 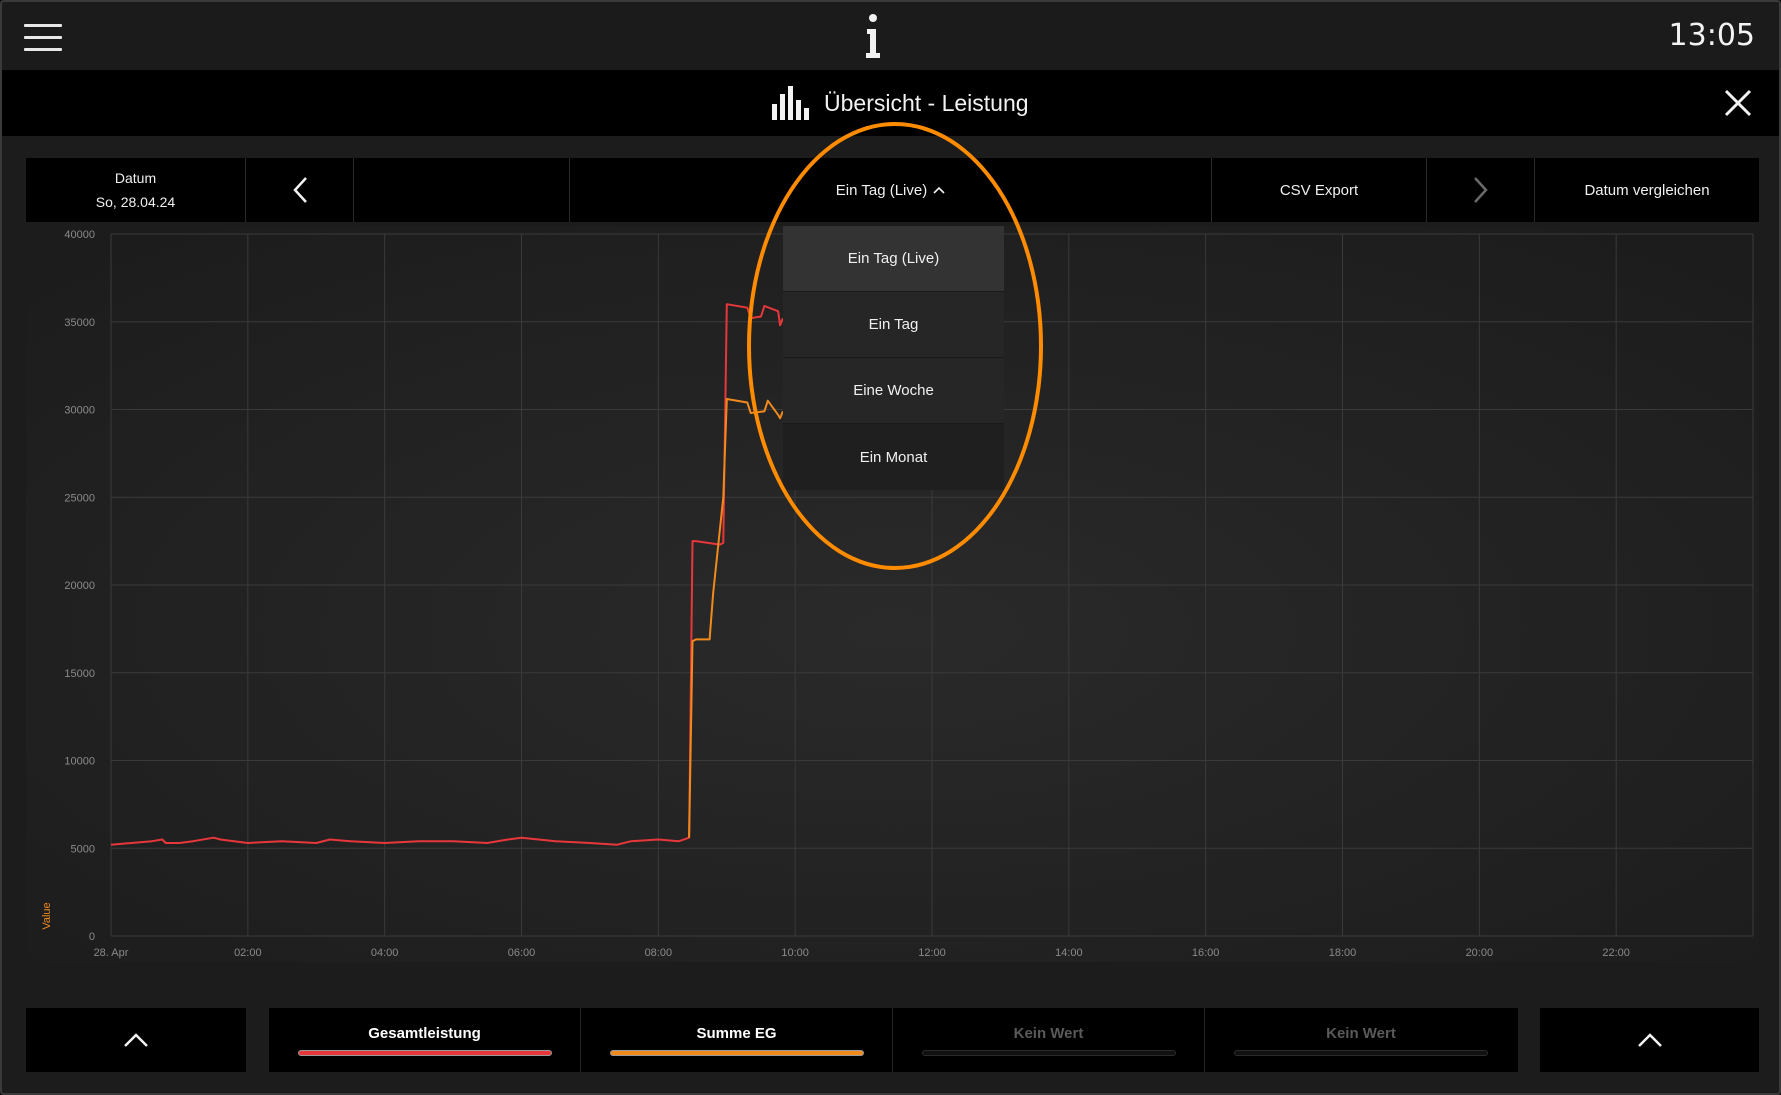 I want to click on series-legend: Gesamtleistung Summe EG Kein Wert Kein Wert, so click(x=893, y=1040).